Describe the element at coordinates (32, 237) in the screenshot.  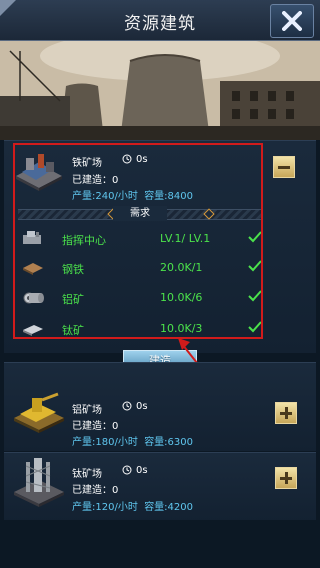
I see `command-center-icon` at that location.